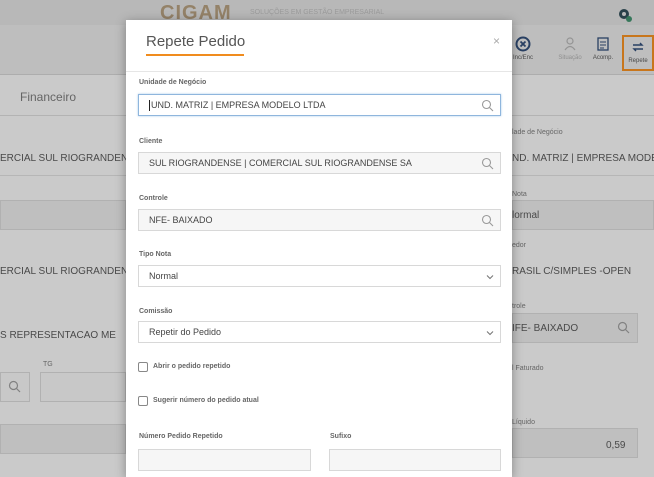 This screenshot has height=477, width=654. Describe the element at coordinates (224, 460) in the screenshot. I see `numero-pedido-input` at that location.